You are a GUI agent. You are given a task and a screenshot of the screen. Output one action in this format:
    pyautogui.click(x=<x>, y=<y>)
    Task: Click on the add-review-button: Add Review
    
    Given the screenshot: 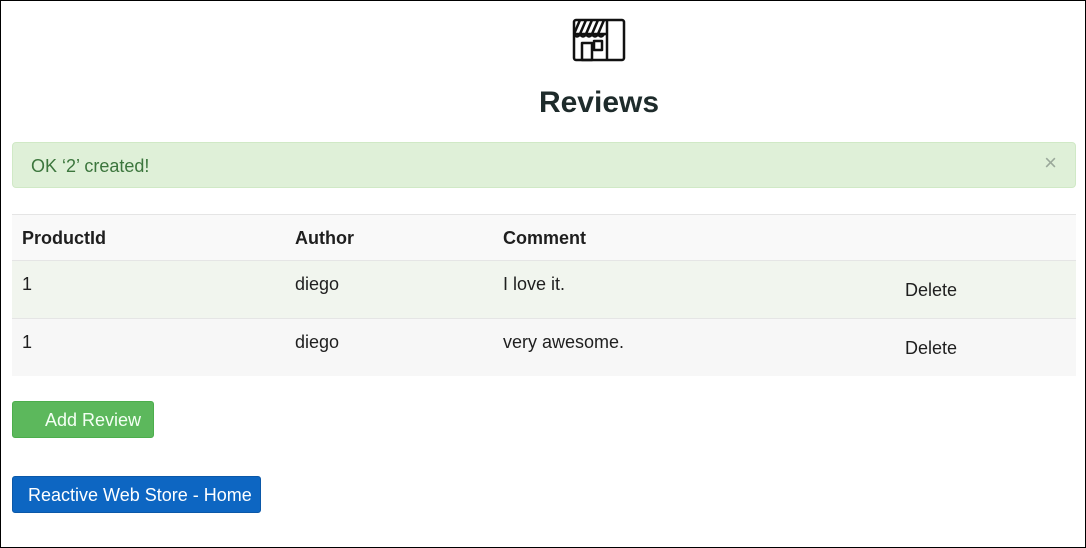 What is the action you would take?
    pyautogui.click(x=83, y=419)
    